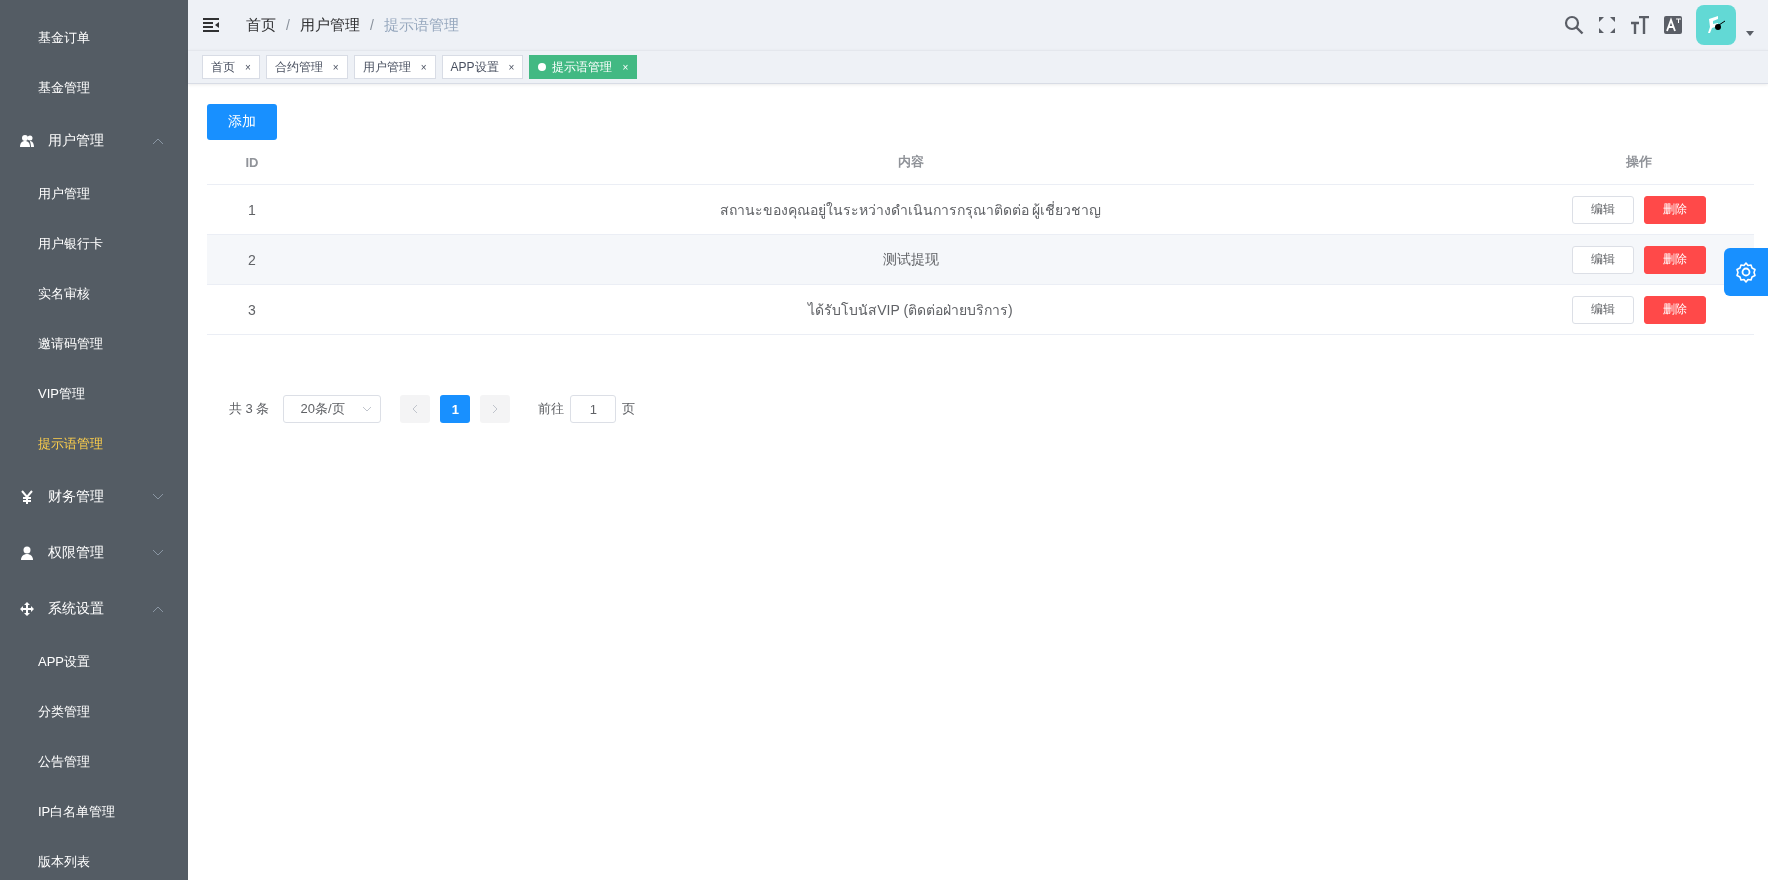 This screenshot has width=1768, height=880. What do you see at coordinates (252, 162) in the screenshot?
I see `column-header: ID` at bounding box center [252, 162].